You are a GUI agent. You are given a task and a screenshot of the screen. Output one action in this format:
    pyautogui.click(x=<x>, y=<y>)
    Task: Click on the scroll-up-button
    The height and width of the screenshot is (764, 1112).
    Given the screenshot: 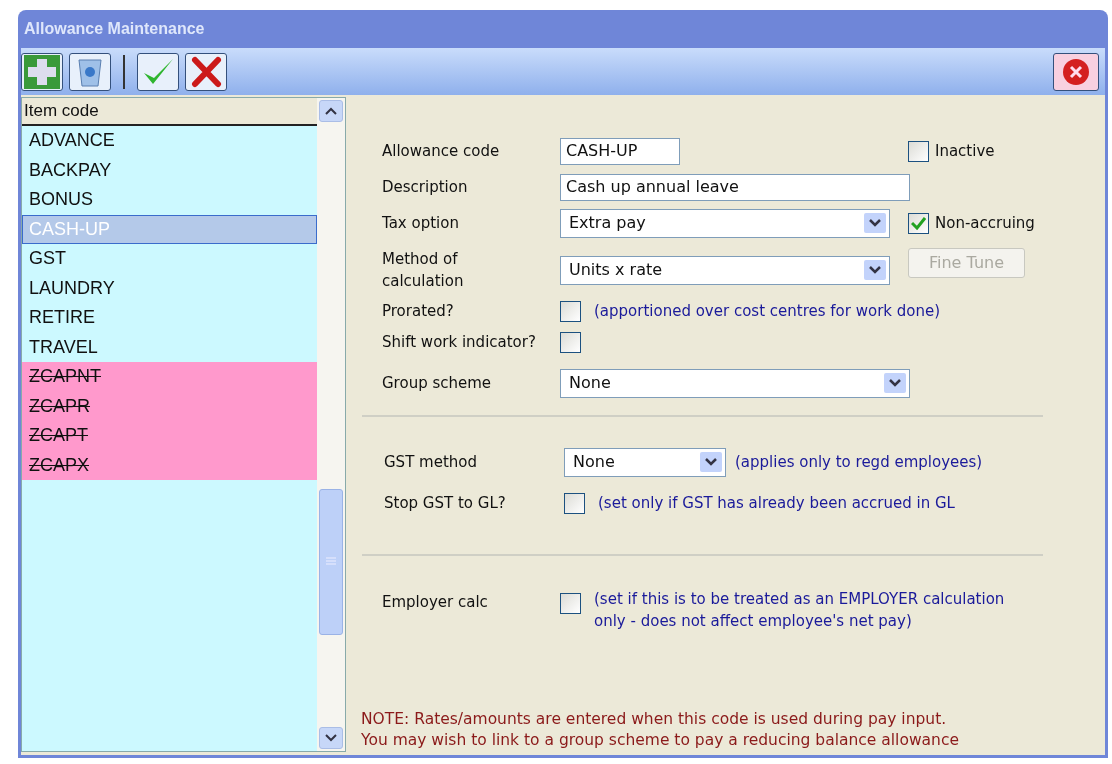 What is the action you would take?
    pyautogui.click(x=331, y=111)
    